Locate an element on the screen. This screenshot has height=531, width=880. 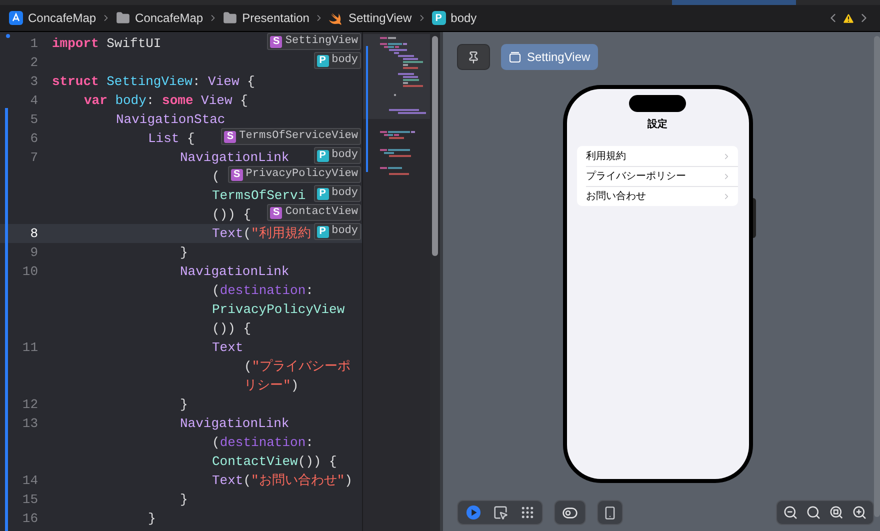
code-line: import SwiftUI is located at coordinates (107, 43).